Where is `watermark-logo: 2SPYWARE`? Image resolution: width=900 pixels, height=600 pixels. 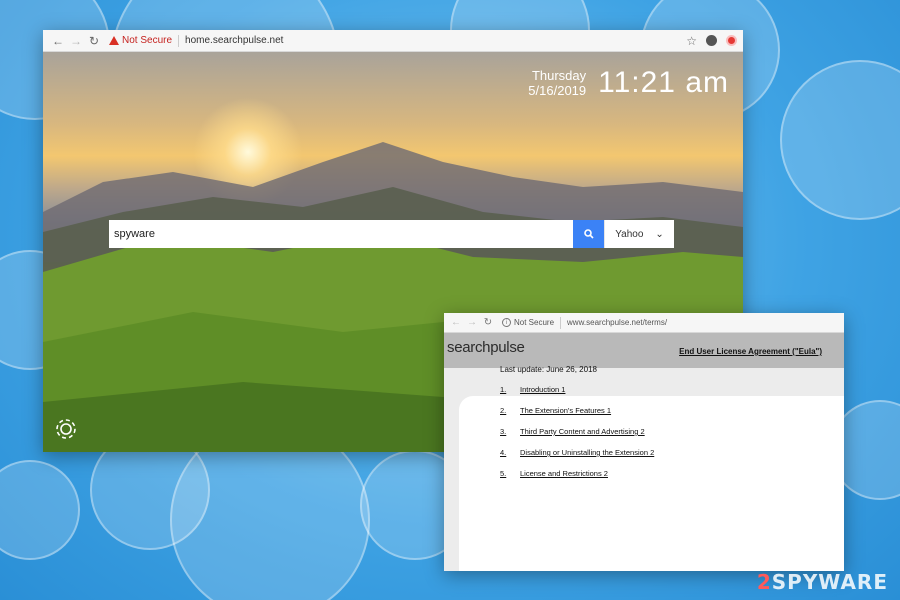 watermark-logo: 2SPYWARE is located at coordinates (822, 582).